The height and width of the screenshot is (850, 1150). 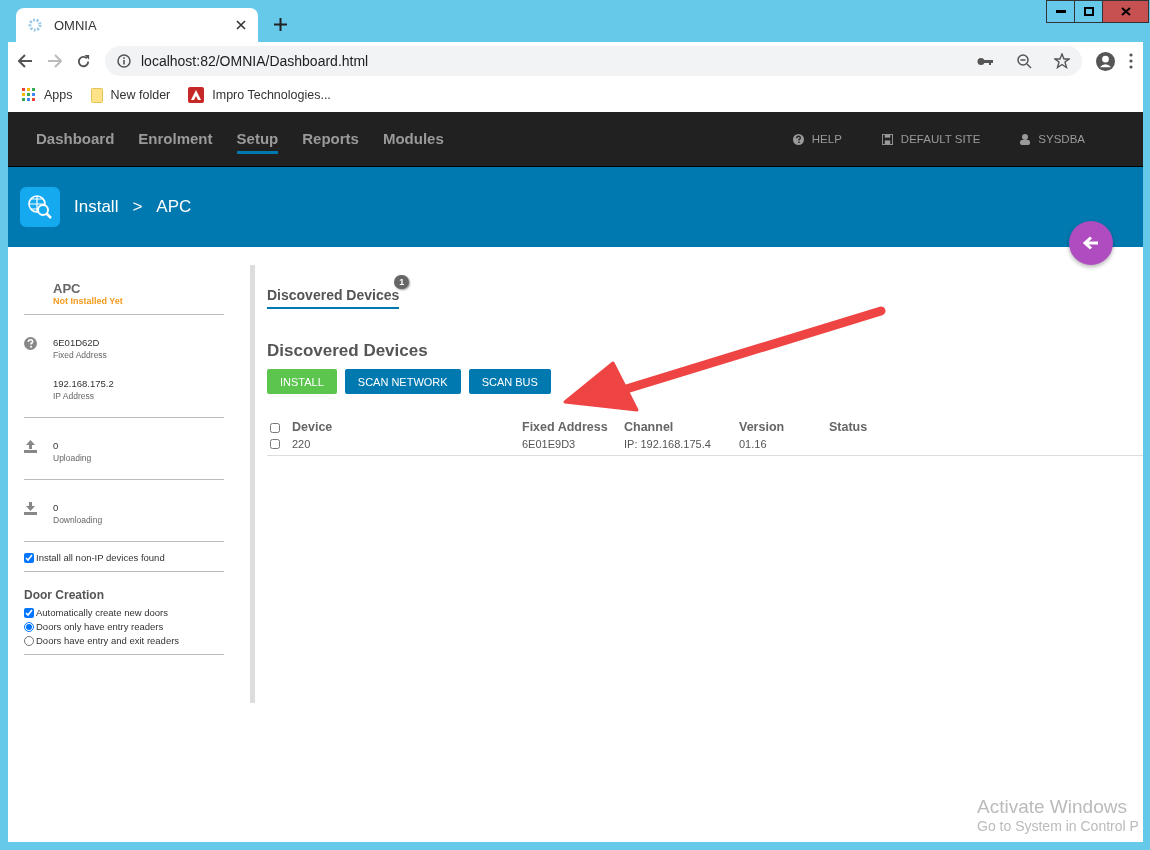 What do you see at coordinates (681, 446) in the screenshot?
I see `table-cell: IP: 192.168.175.4` at bounding box center [681, 446].